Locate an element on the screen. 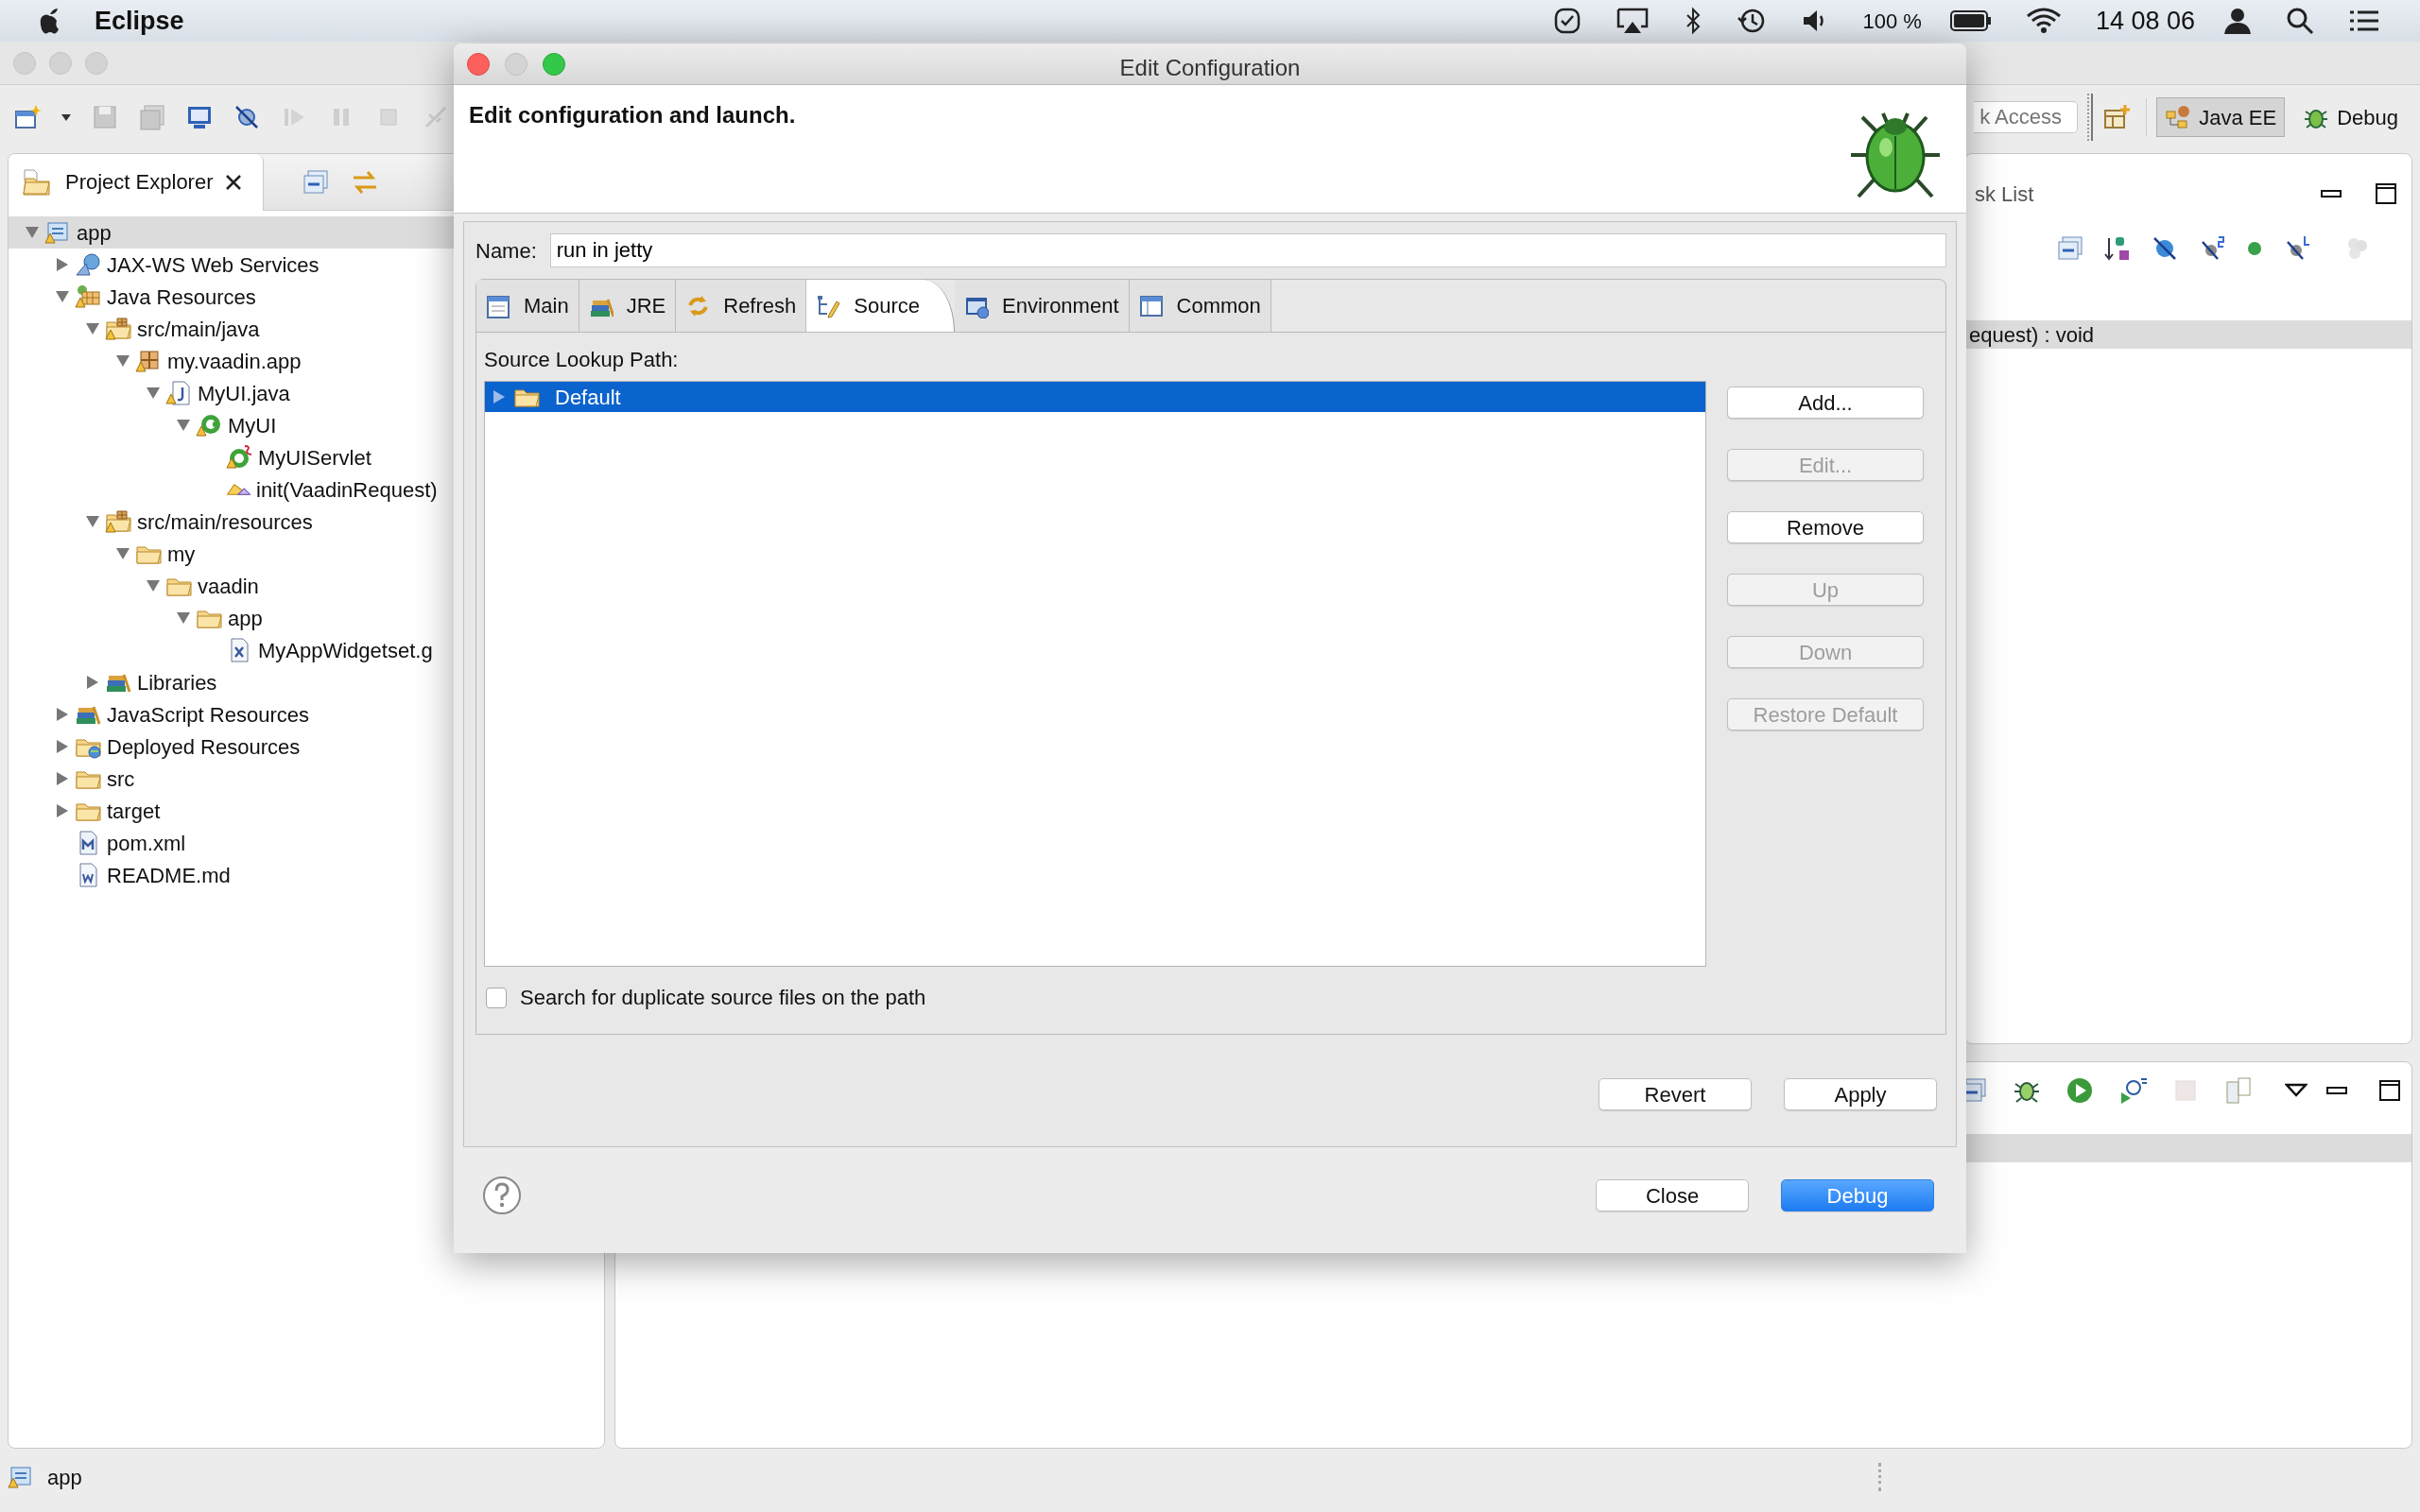 This screenshot has width=2420, height=1512. tree-row: my is located at coordinates (306, 554).